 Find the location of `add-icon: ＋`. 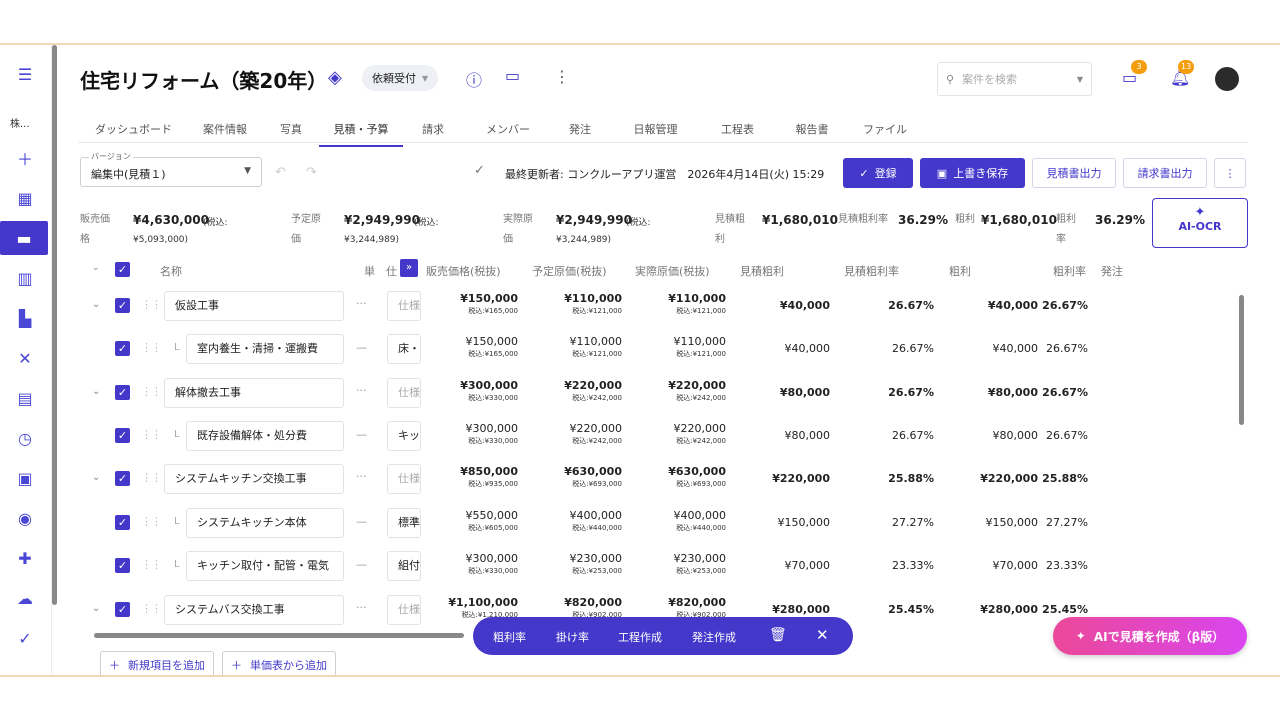

add-icon: ＋ is located at coordinates (25, 158).